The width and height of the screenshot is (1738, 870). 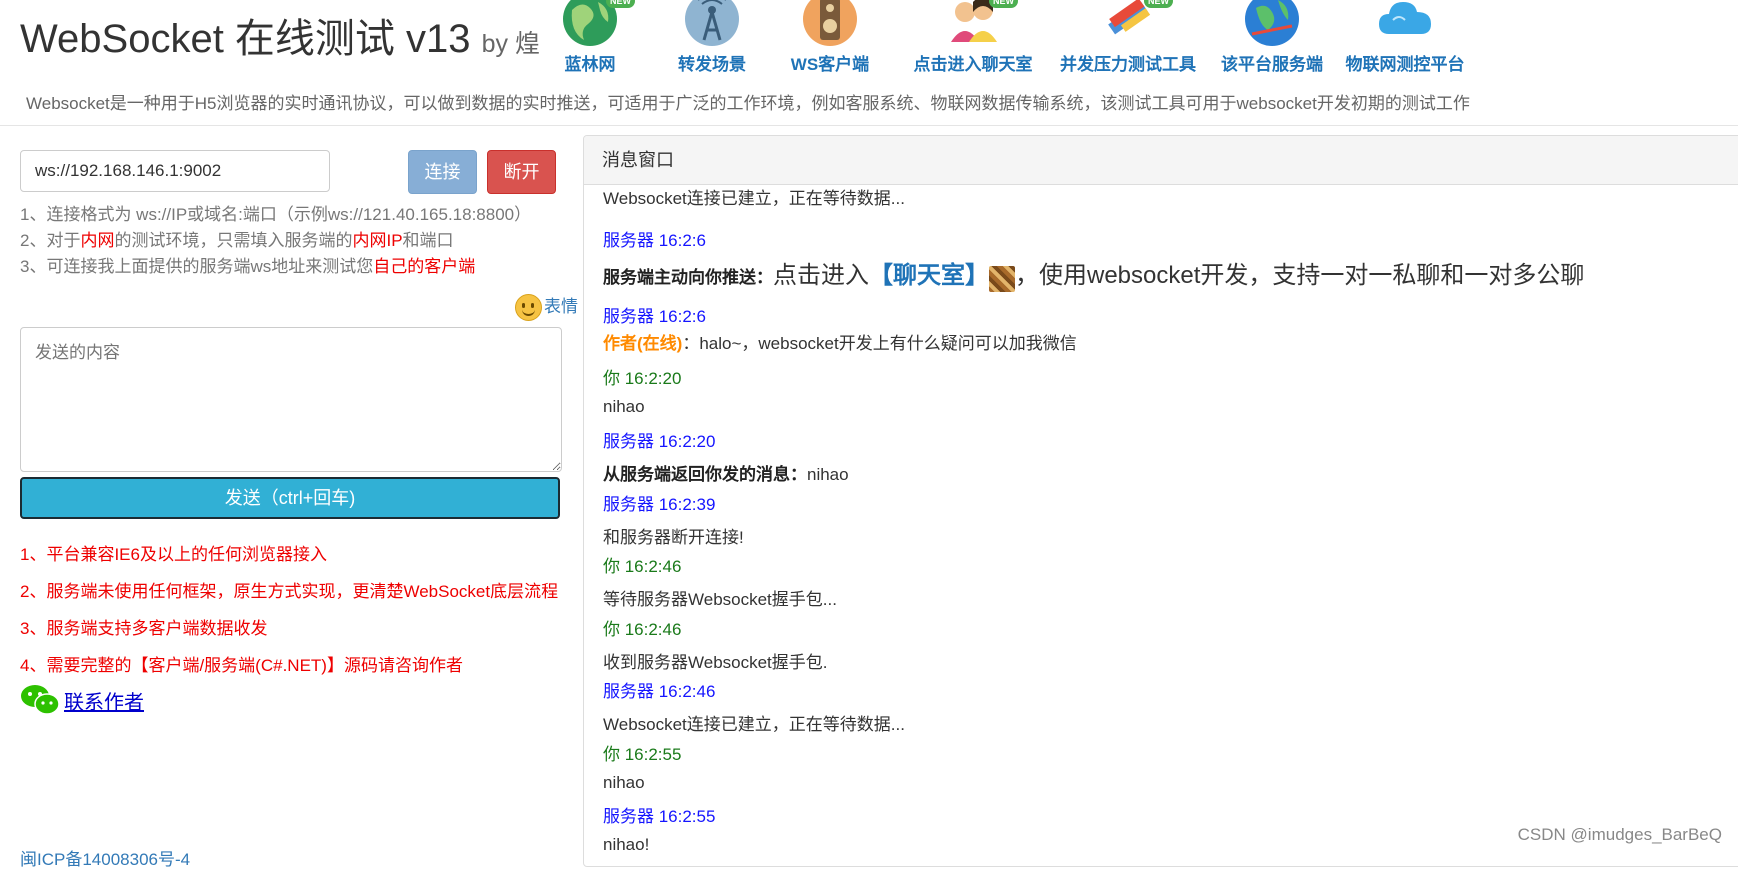 I want to click on nav-platform-server: 该平台服务端, so click(x=1272, y=40).